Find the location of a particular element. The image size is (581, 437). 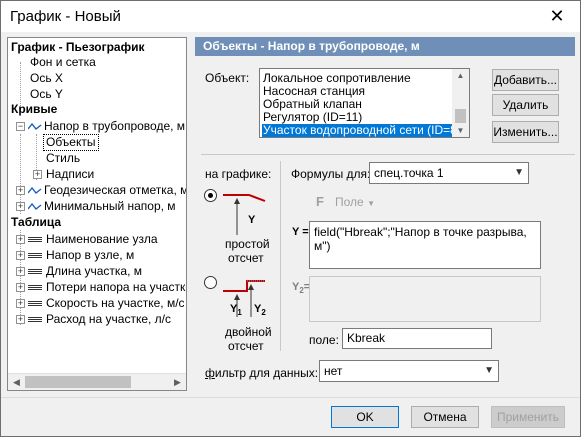

tree-item-node-name: Наименование узла is located at coordinates (102, 239).